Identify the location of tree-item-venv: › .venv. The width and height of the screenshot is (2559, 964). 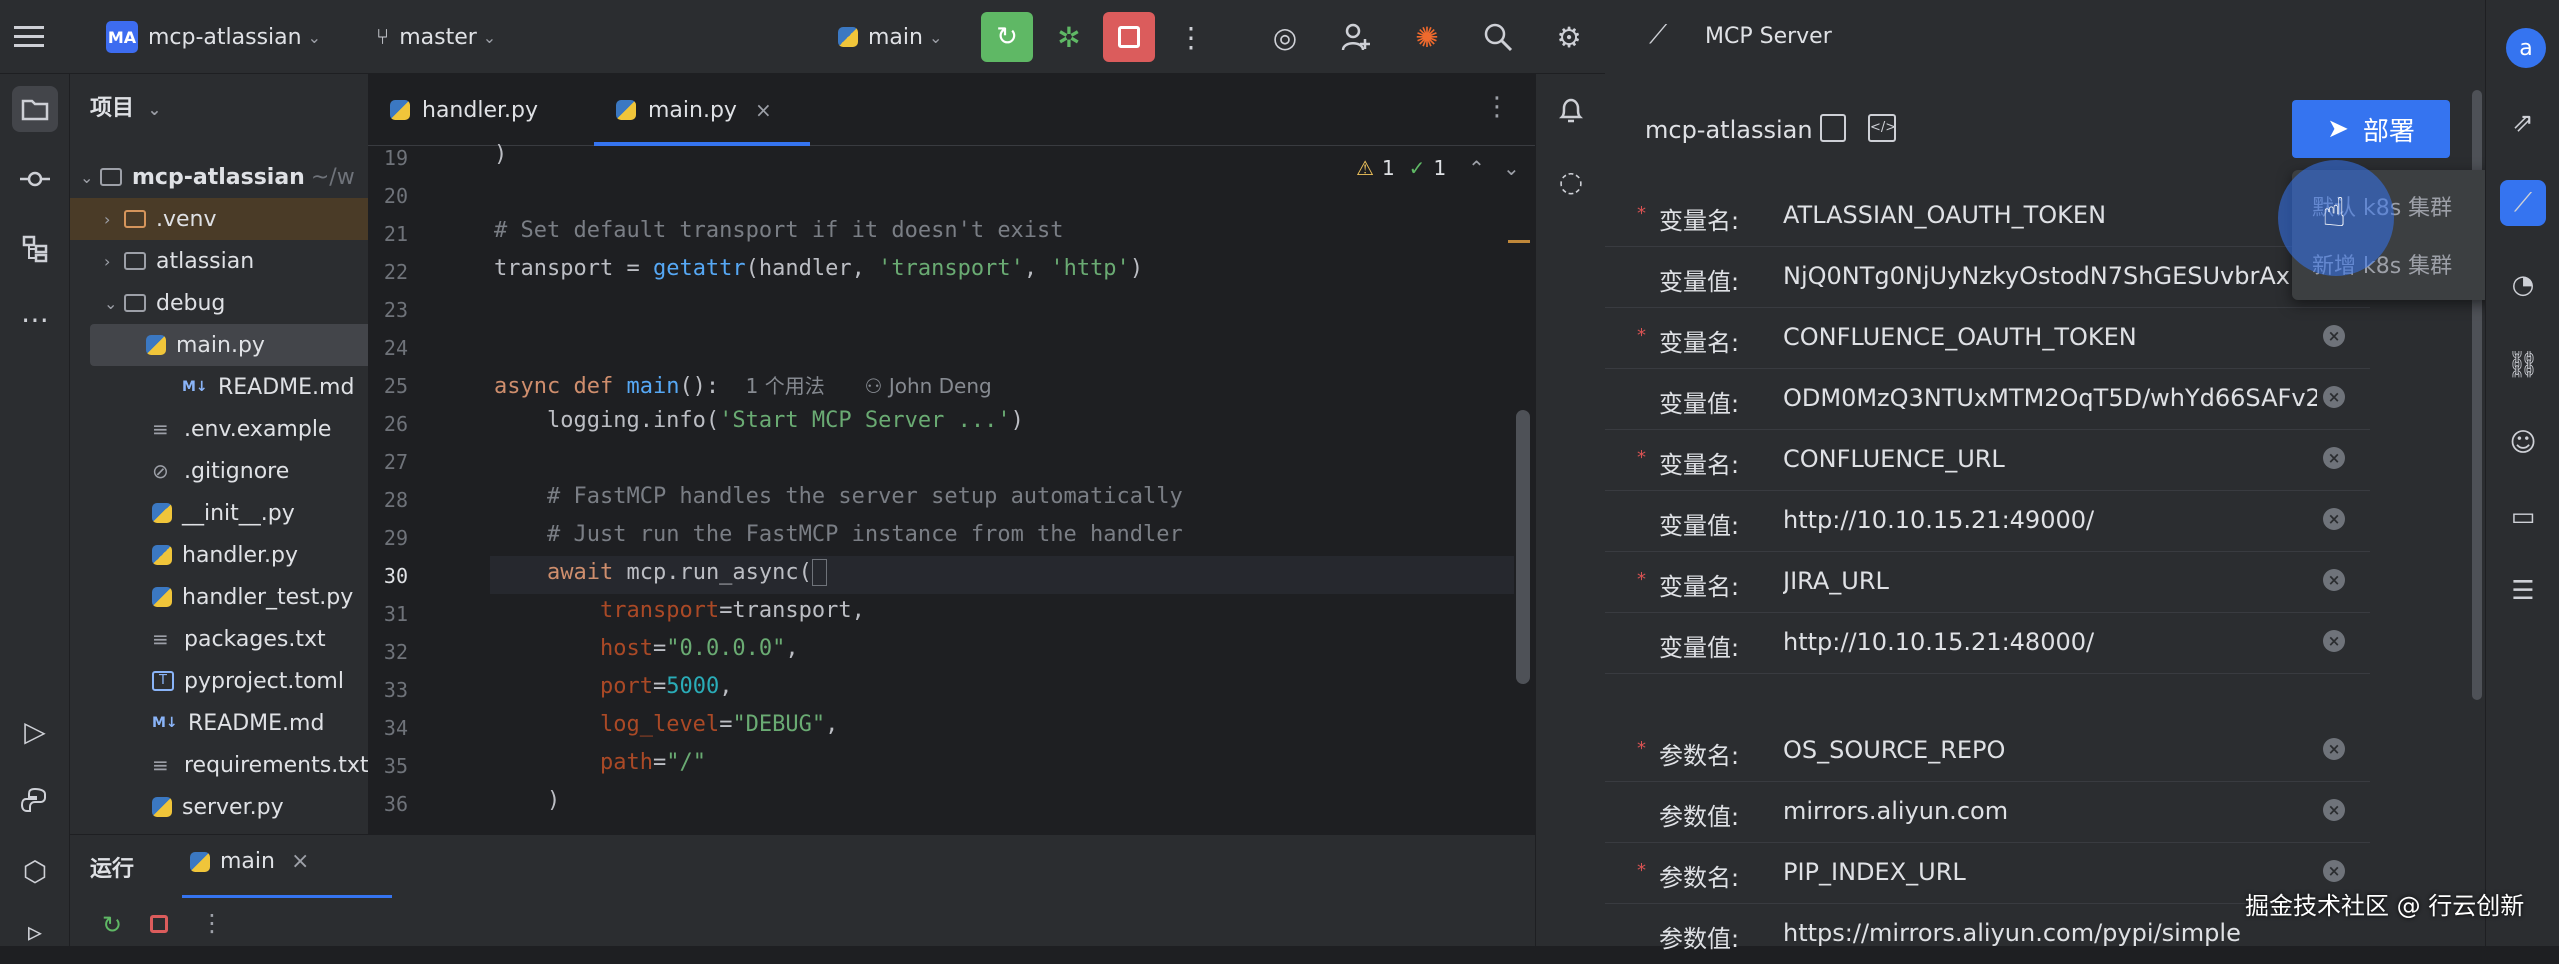
(219, 219).